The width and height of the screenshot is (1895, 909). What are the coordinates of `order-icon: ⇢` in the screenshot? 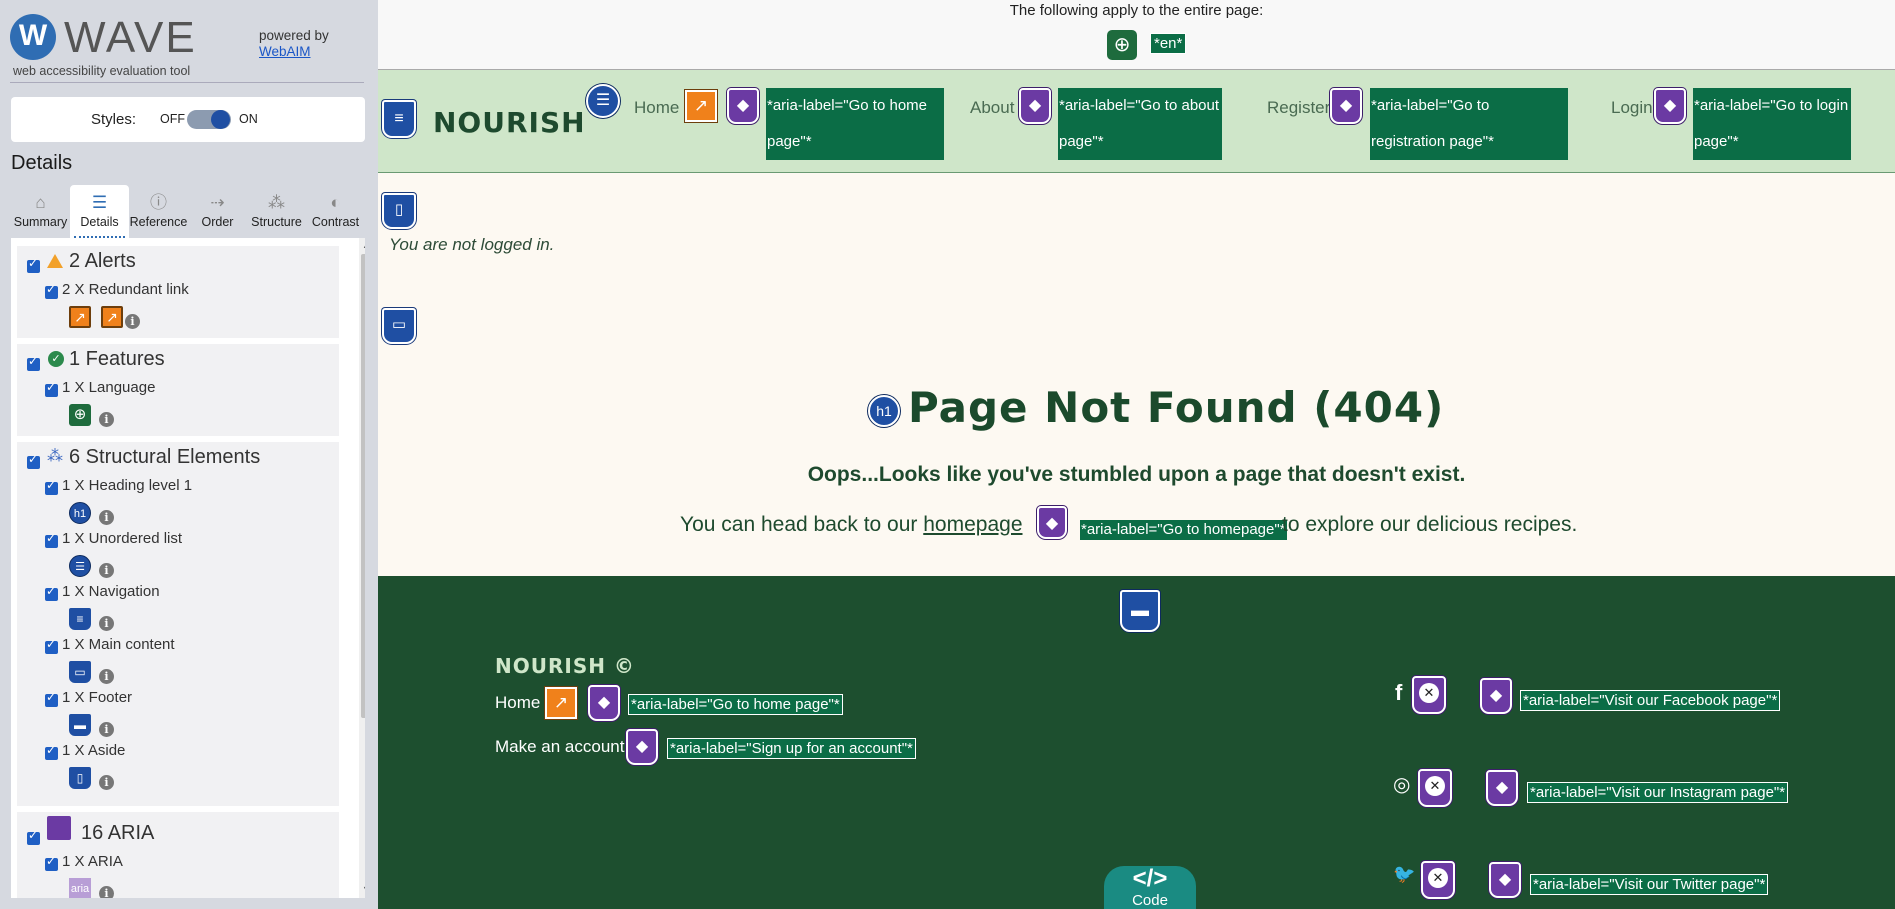 It's located at (217, 202).